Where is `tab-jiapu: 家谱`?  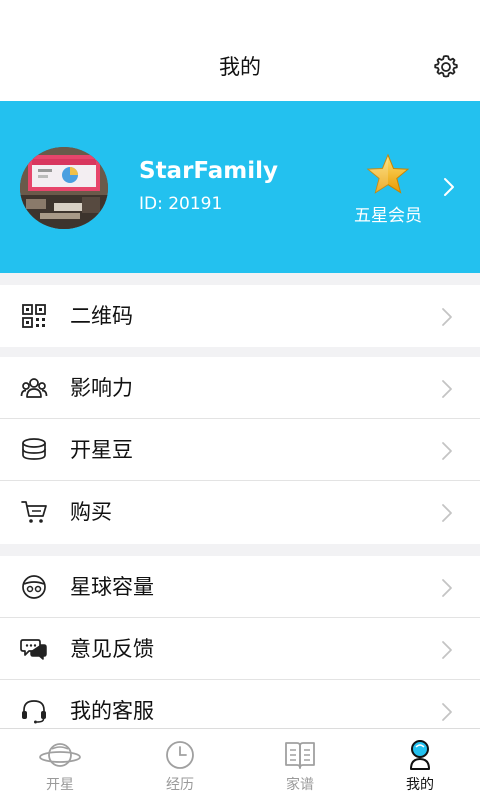 tab-jiapu: 家谱 is located at coordinates (300, 764).